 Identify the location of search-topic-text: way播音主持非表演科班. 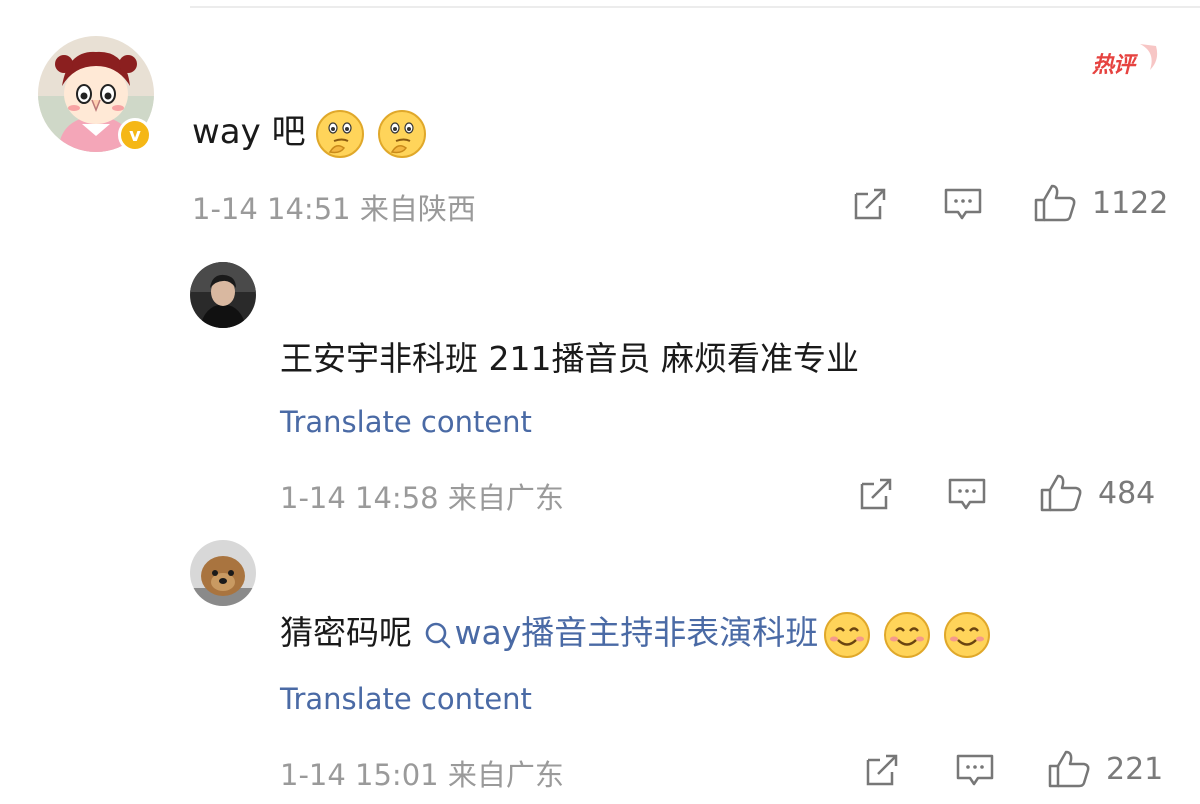
(636, 632).